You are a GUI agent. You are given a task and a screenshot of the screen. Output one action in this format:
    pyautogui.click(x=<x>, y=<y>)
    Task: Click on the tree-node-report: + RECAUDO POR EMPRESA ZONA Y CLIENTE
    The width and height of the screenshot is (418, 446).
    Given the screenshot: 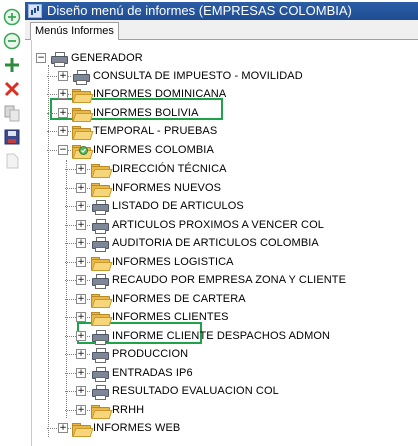 What is the action you would take?
    pyautogui.click(x=209, y=280)
    